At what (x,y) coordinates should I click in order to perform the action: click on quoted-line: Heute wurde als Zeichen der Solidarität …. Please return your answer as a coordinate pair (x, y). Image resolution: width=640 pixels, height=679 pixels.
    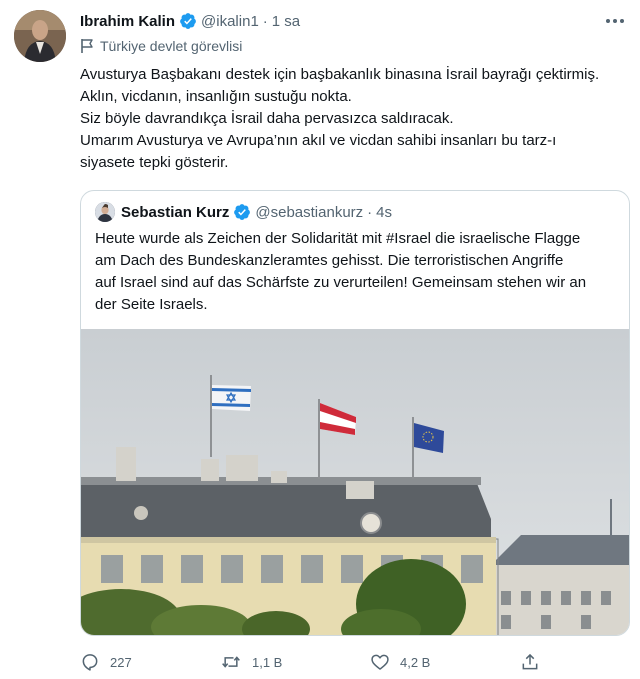
    Looking at the image, I should click on (338, 238).